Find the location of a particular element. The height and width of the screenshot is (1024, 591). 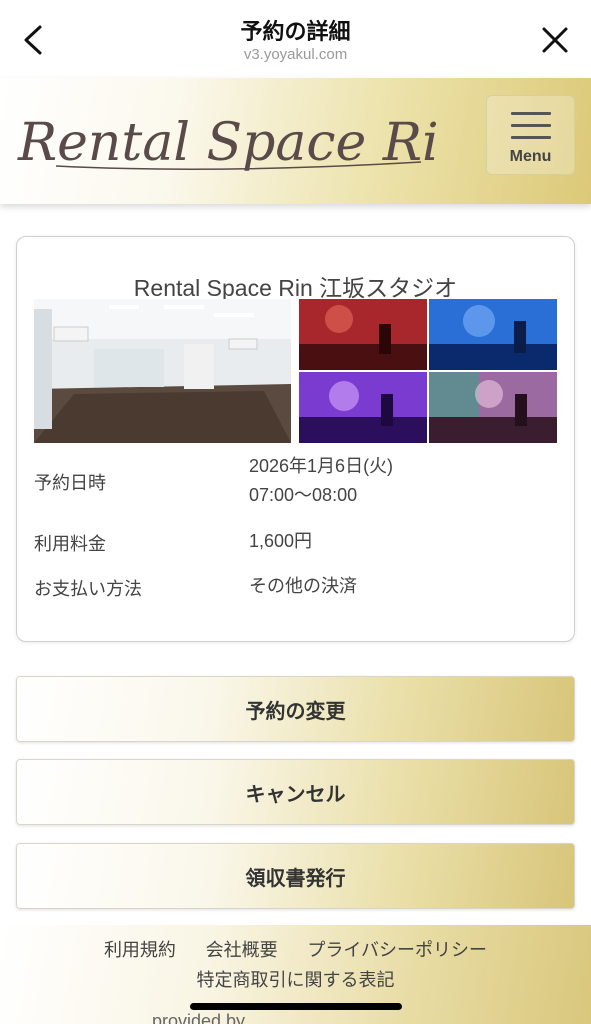

menu-button: Menu is located at coordinates (530, 135).